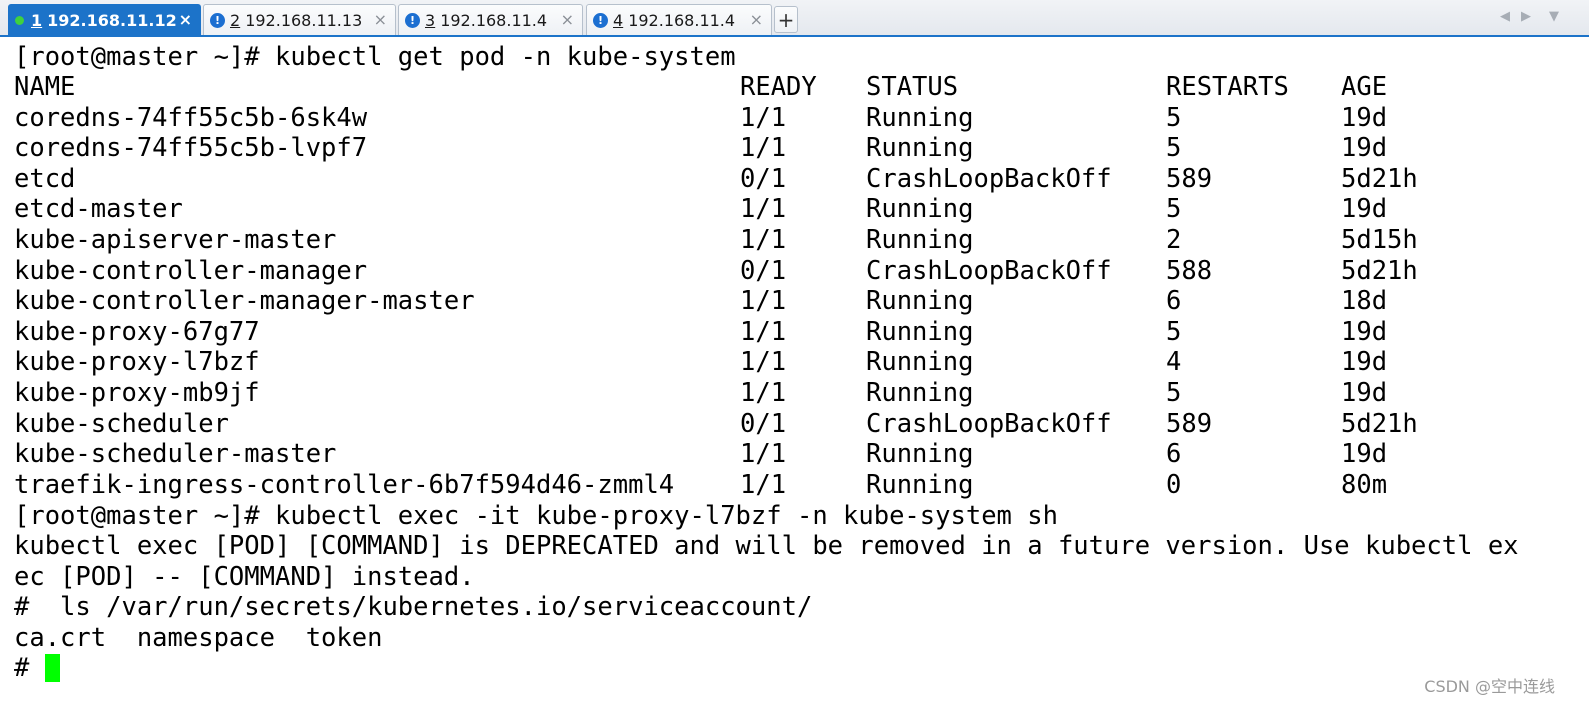 This screenshot has width=1589, height=713. I want to click on pod-name: kube-scheduler-master, so click(175, 454).